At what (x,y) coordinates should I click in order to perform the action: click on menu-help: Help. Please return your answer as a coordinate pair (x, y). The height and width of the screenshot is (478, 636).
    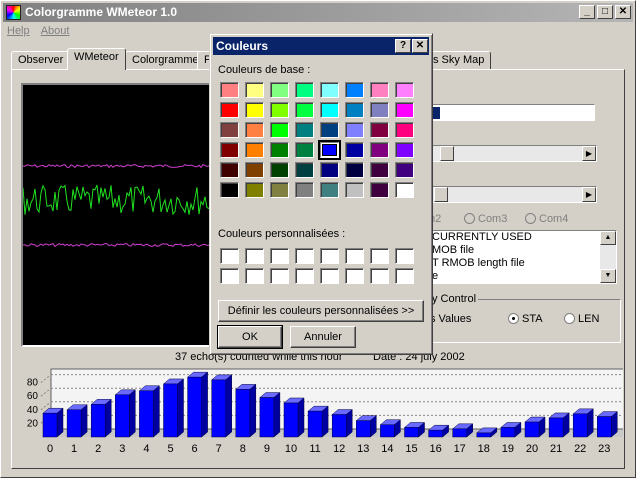
    Looking at the image, I should click on (18, 31).